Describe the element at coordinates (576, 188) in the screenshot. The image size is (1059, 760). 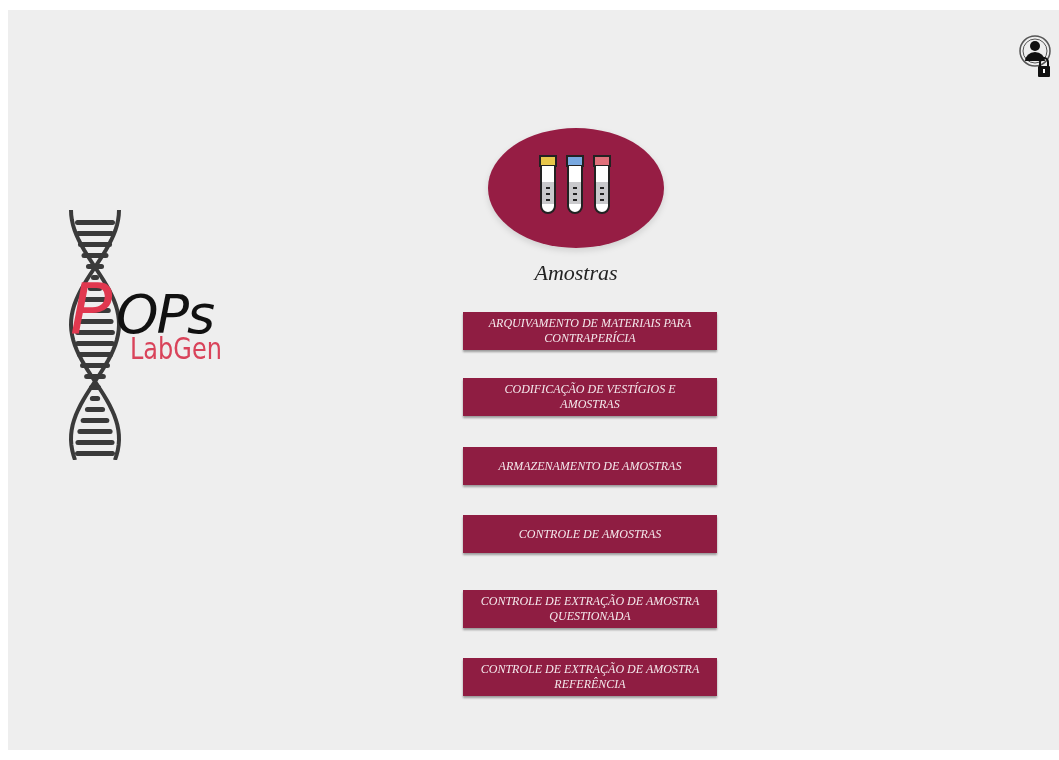
I see `test-tubes-icon` at that location.